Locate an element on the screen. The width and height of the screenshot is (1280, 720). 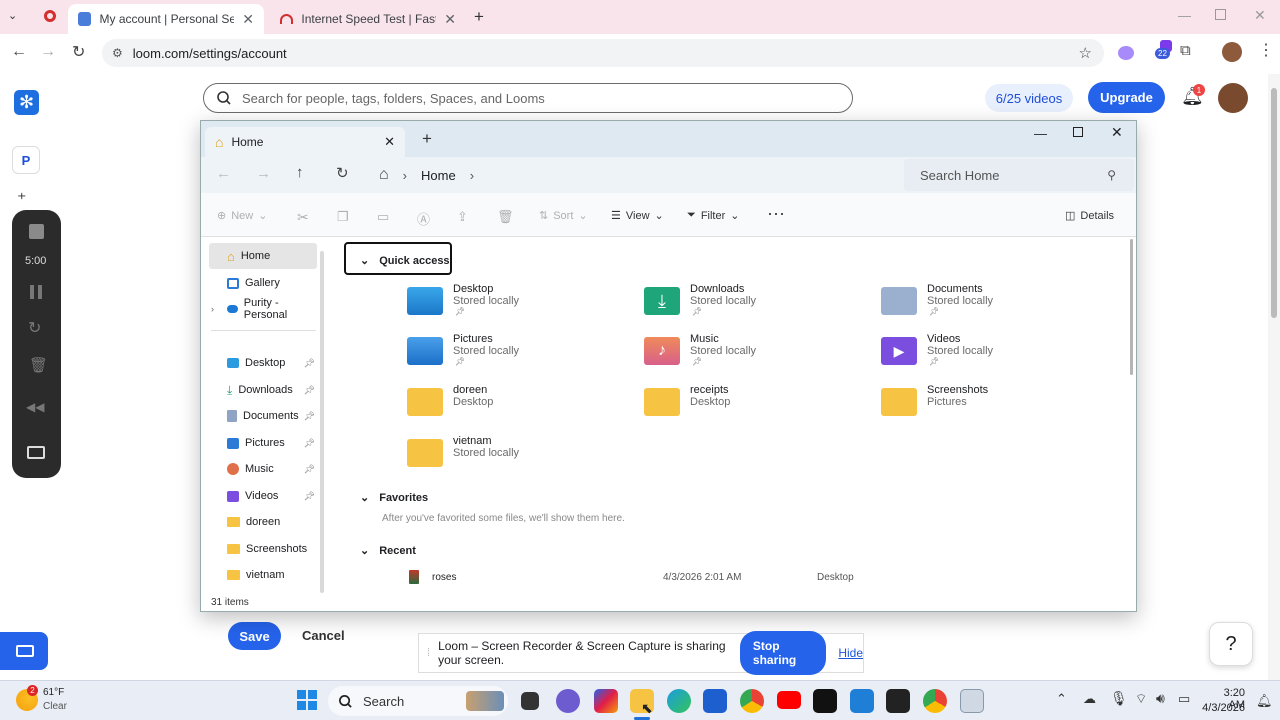
quick-access-downloads: ⤓ Downloads Stored locally 📌︎ is located at coordinates (700, 299).